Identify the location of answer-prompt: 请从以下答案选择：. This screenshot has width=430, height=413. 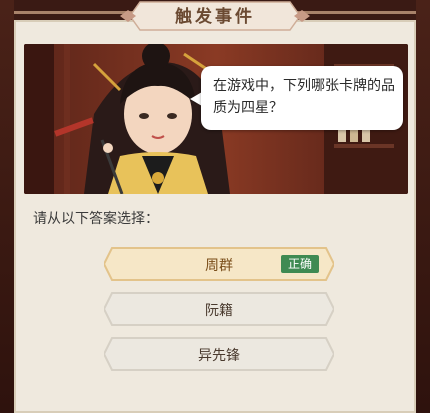
(96, 219).